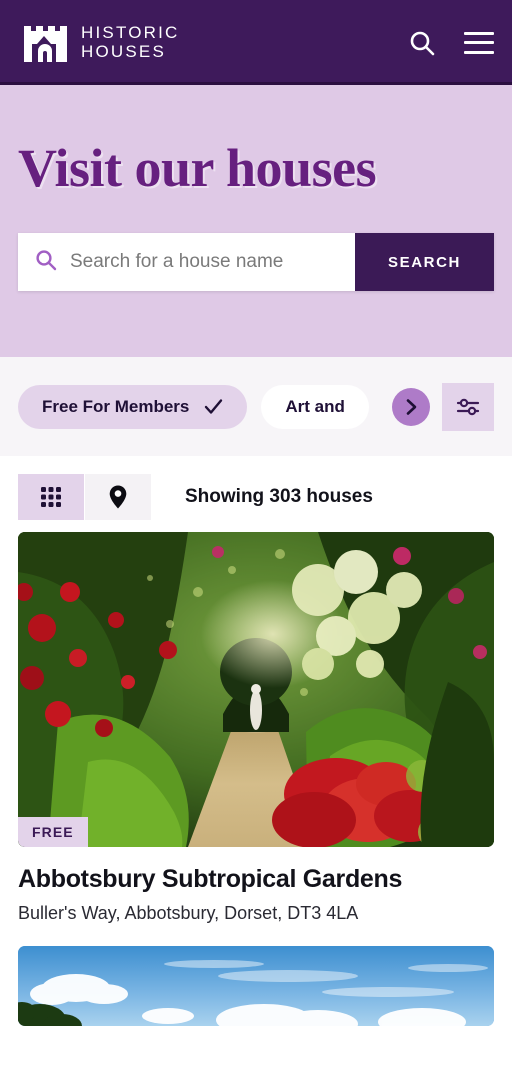 The image size is (512, 1068). I want to click on site-header: HISTORIC HOUSES, so click(256, 42).